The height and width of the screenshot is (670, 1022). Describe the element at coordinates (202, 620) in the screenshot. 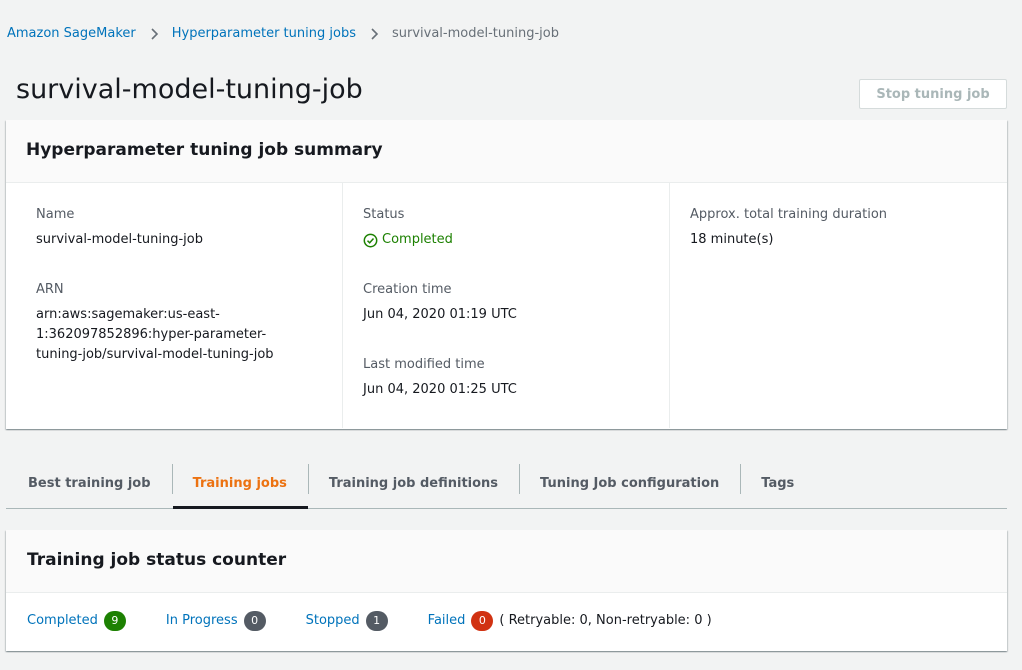

I see `in-progress-link: In Progress` at that location.